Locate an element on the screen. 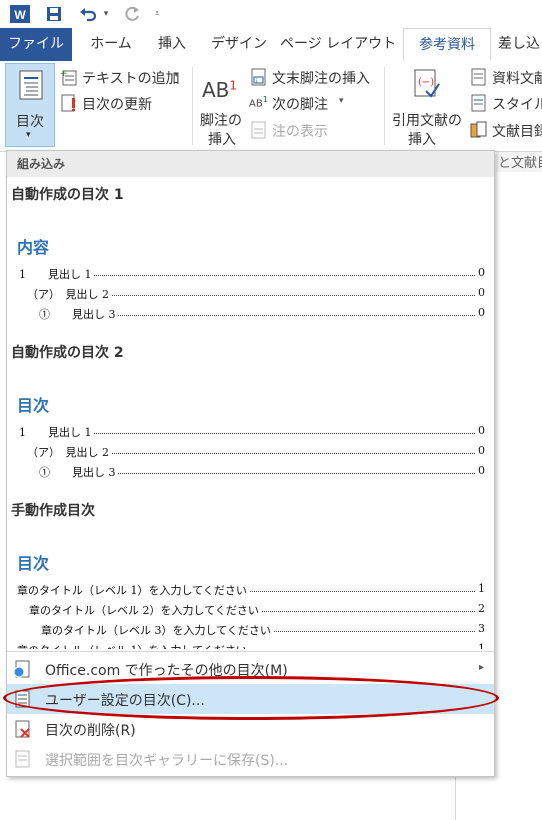 This screenshot has width=542, height=820. toc-preview-heading: 内容 is located at coordinates (33, 247).